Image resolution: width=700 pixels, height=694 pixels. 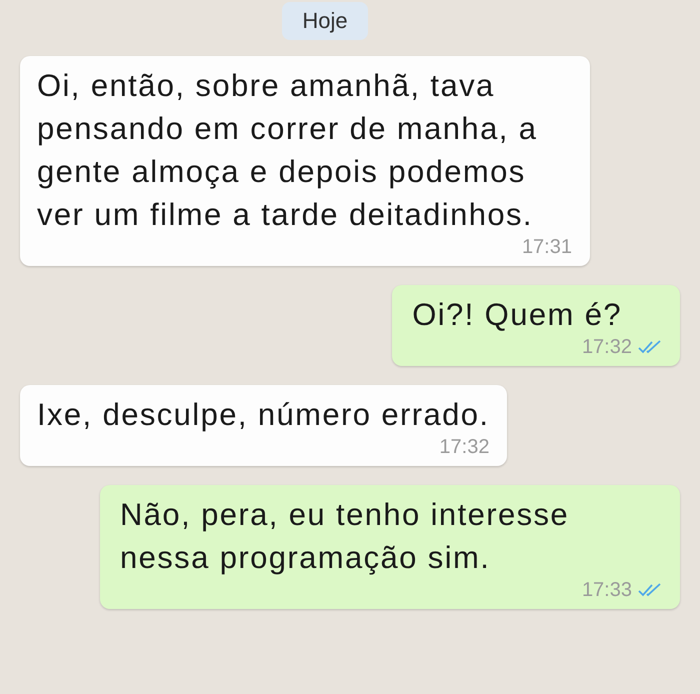 I want to click on message-time: 17:31, so click(x=547, y=247).